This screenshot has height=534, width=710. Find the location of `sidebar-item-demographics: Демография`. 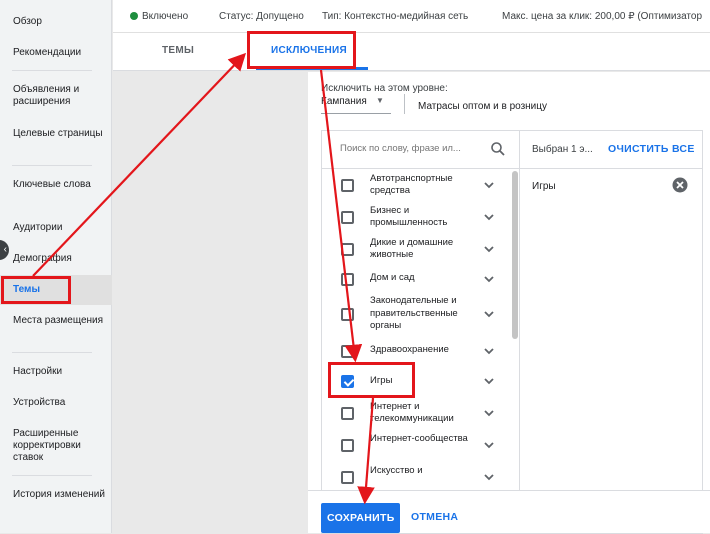

sidebar-item-demographics: Демография is located at coordinates (61, 259).